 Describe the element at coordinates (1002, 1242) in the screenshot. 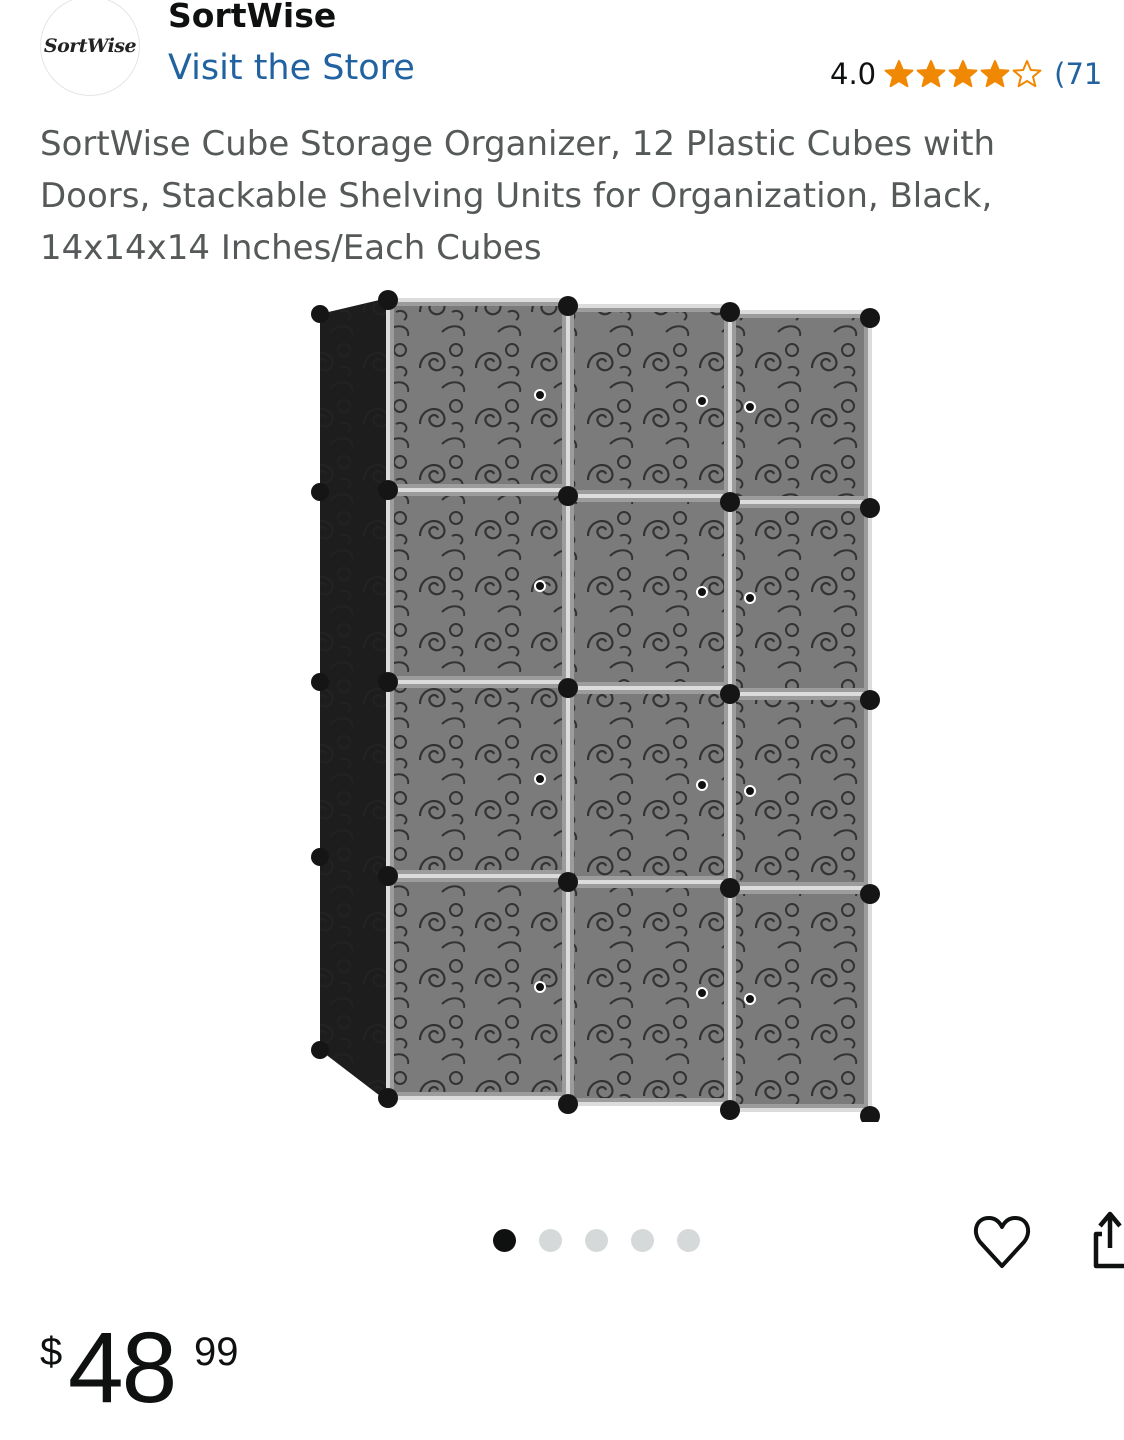

I see `heart-icon` at that location.